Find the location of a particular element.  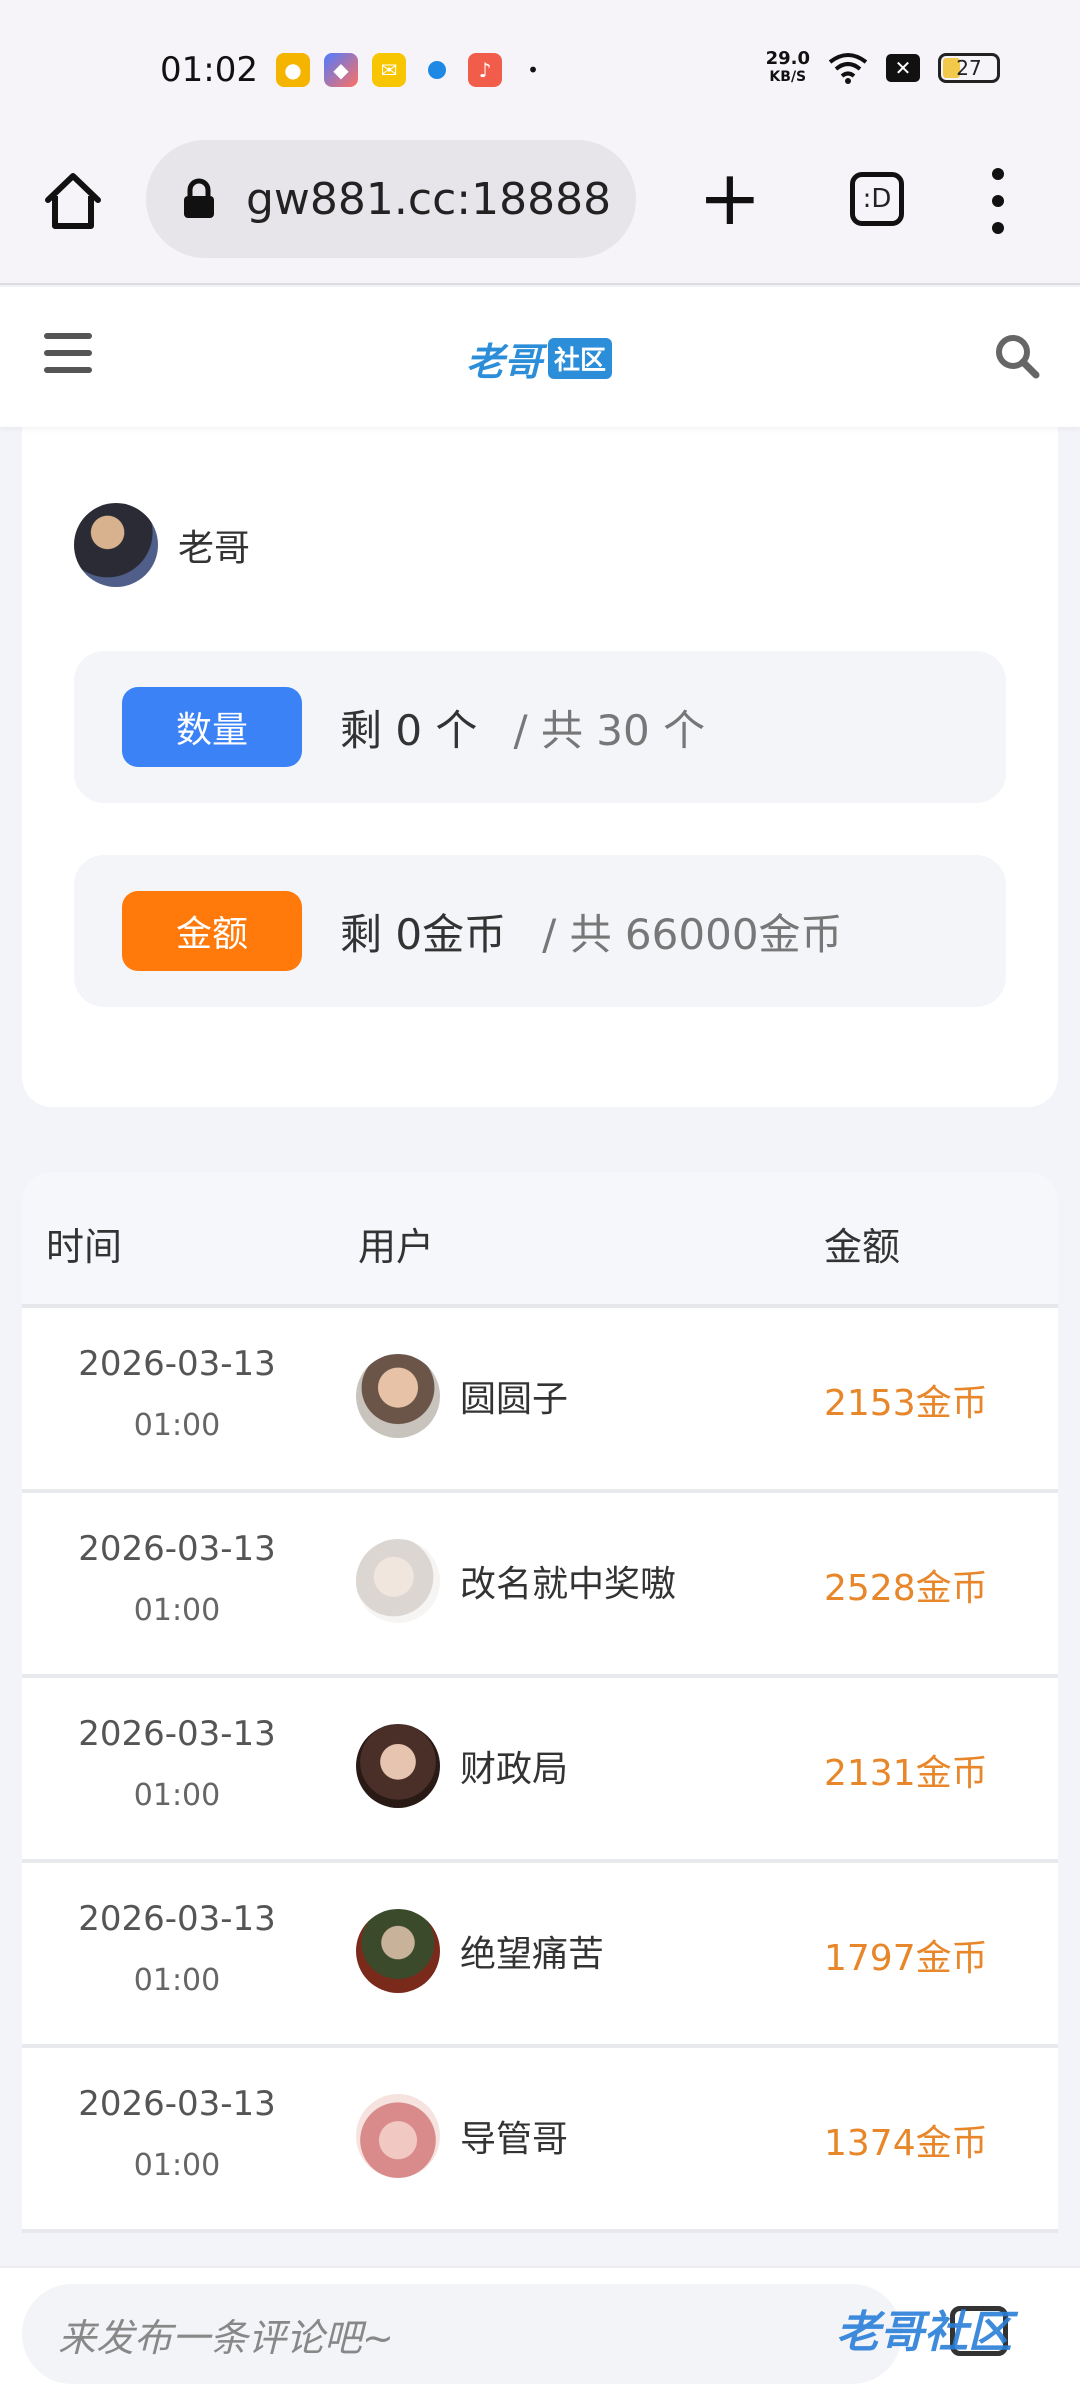

author-name: 老哥 is located at coordinates (214, 545).